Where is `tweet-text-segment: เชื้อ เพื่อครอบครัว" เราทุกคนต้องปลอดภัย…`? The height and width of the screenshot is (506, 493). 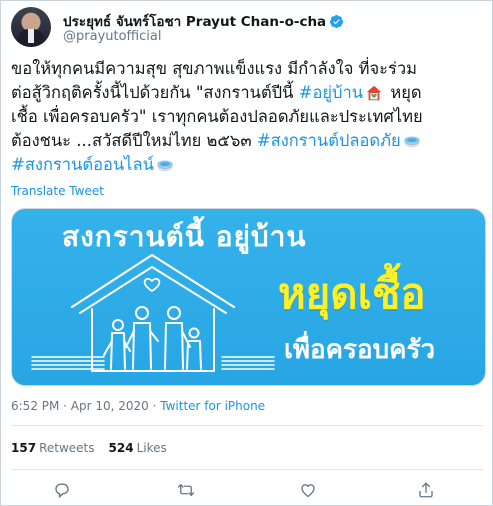
tweet-text-segment: เชื้อ เพื่อครอบครัว" เราทุกคนต้องปลอดภัย… is located at coordinates (217, 116).